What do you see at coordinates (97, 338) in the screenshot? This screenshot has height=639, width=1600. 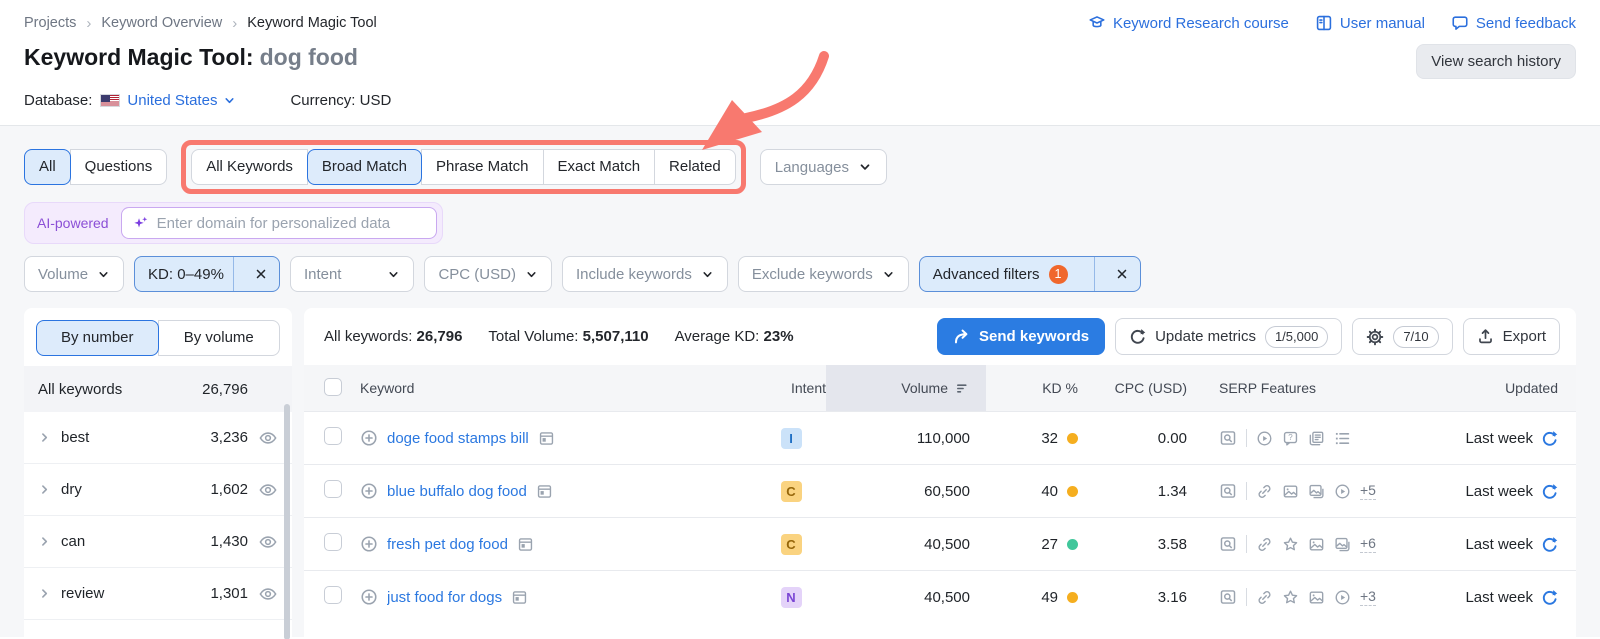 I see `tab-by-number: By number` at bounding box center [97, 338].